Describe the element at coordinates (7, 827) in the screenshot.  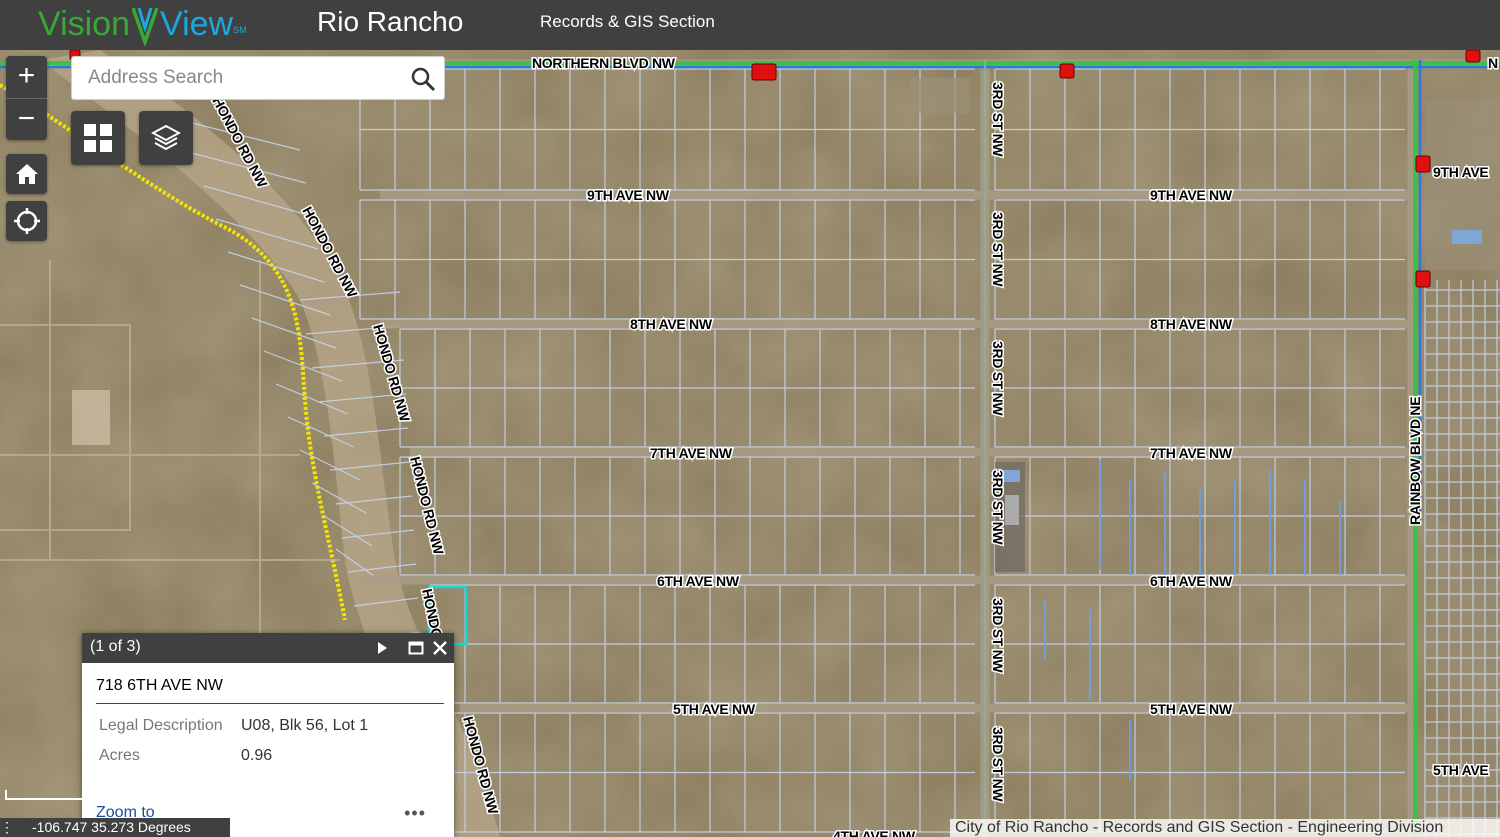
I see `coordinate-menu-icon: ⋮` at that location.